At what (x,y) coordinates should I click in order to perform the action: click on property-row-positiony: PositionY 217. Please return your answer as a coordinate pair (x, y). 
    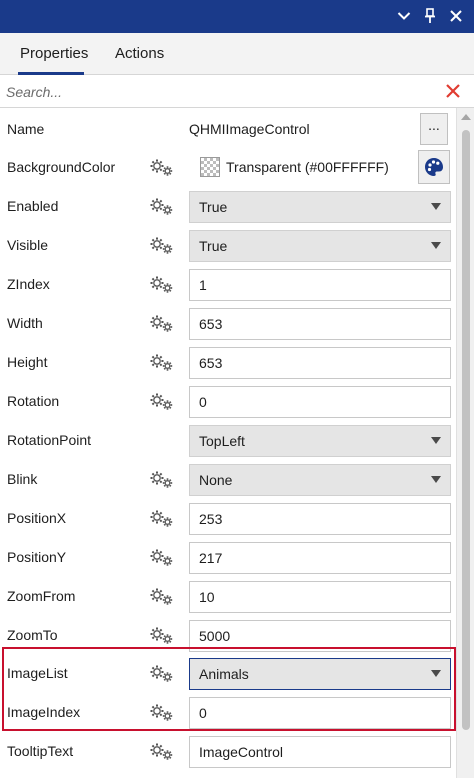
    Looking at the image, I should click on (228, 557).